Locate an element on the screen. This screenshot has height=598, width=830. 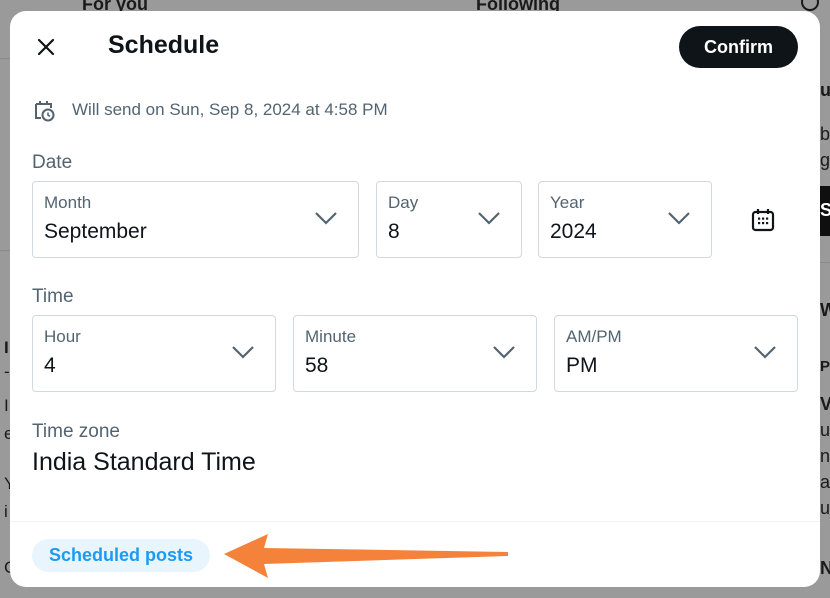
bg-fragment: ah is located at coordinates (825, 482).